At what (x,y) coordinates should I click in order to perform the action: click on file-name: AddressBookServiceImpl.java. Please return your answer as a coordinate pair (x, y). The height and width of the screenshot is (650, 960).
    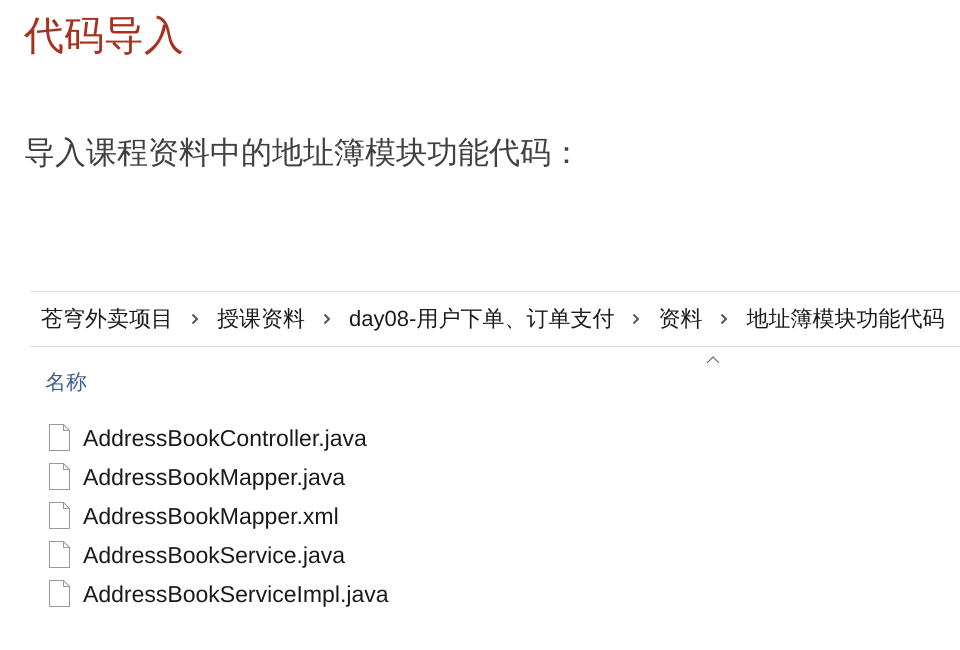
    Looking at the image, I should click on (236, 593).